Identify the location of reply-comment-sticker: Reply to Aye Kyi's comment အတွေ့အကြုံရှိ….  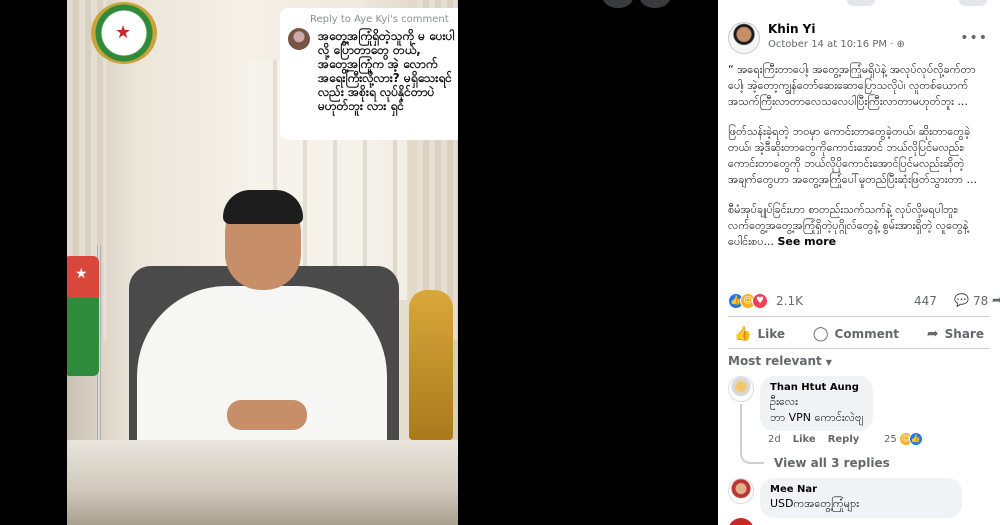
(369, 74).